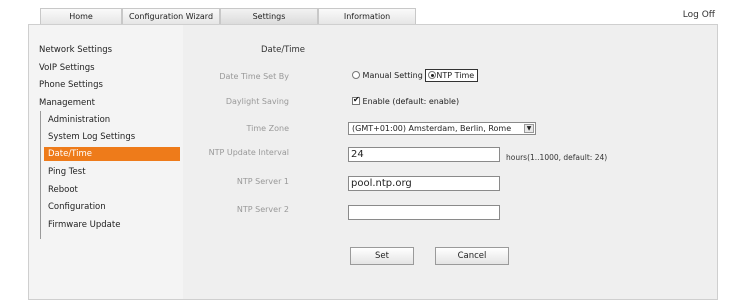 The height and width of the screenshot is (307, 729). I want to click on sidebar-item-firmware-update: Firmware Update, so click(84, 225).